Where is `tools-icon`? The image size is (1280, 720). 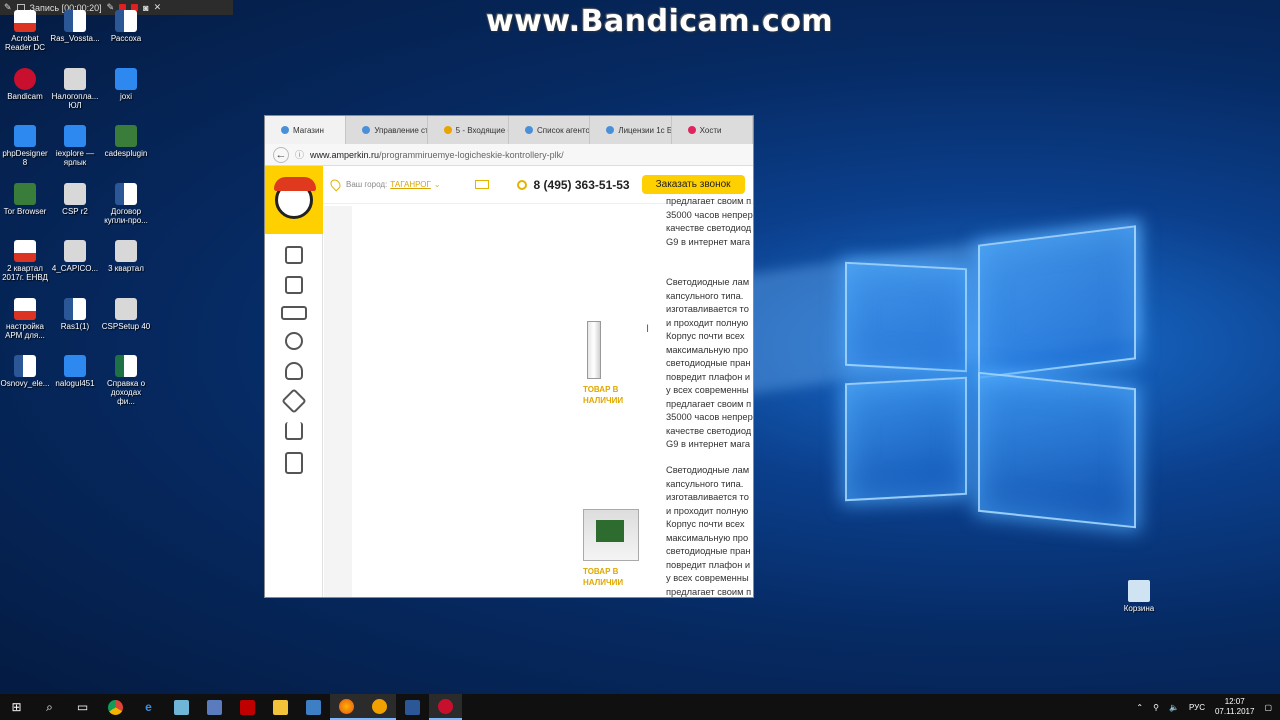 tools-icon is located at coordinates (293, 401).